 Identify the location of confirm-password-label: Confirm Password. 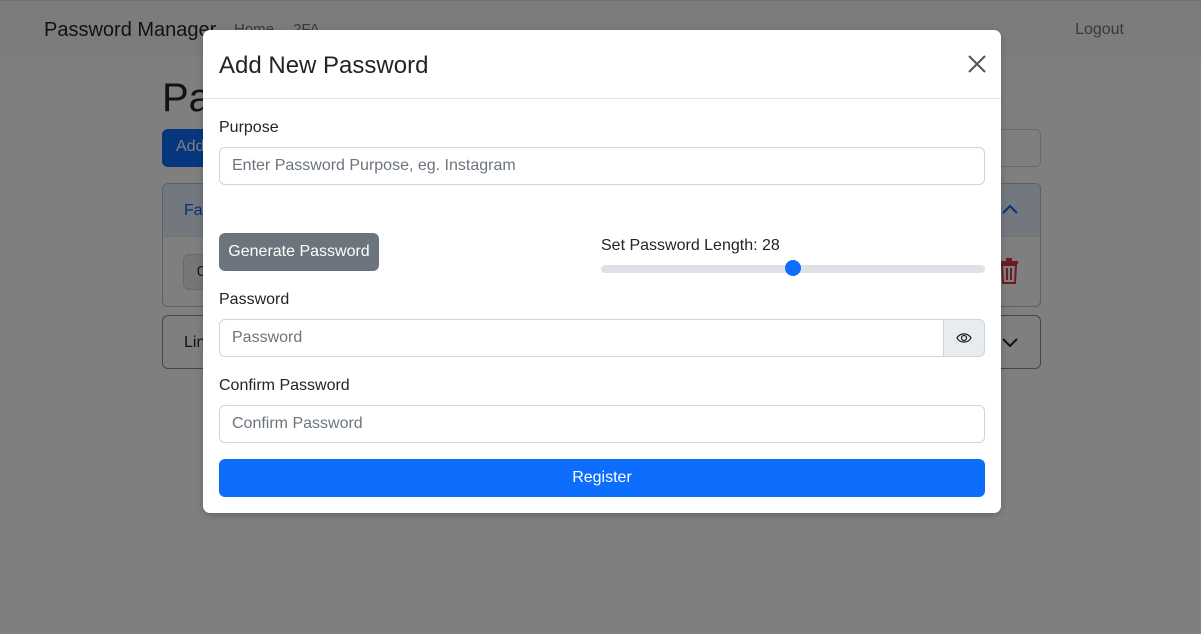
(284, 385).